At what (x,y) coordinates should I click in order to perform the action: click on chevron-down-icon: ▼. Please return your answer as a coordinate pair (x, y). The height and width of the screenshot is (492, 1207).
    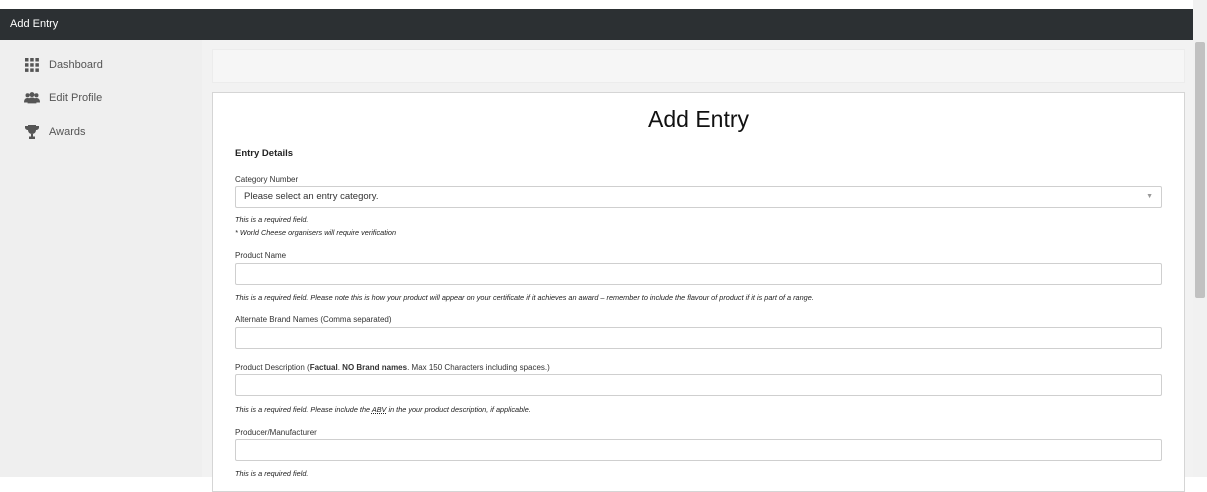
    Looking at the image, I should click on (1149, 196).